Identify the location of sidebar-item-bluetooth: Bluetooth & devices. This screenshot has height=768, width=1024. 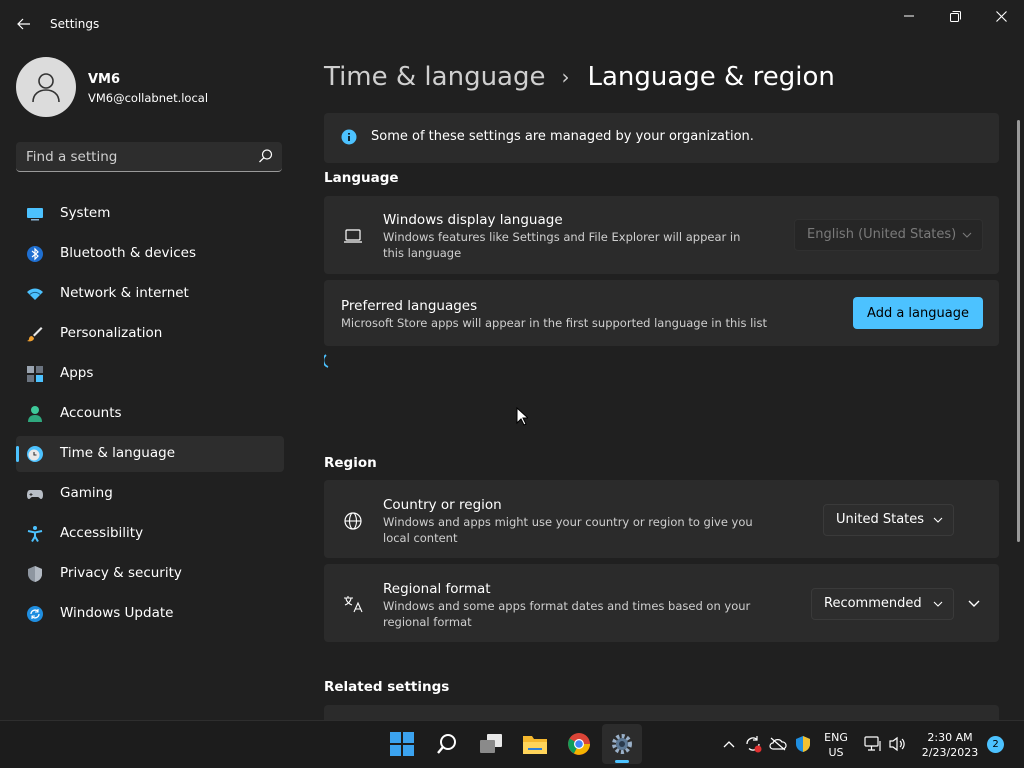
(150, 254).